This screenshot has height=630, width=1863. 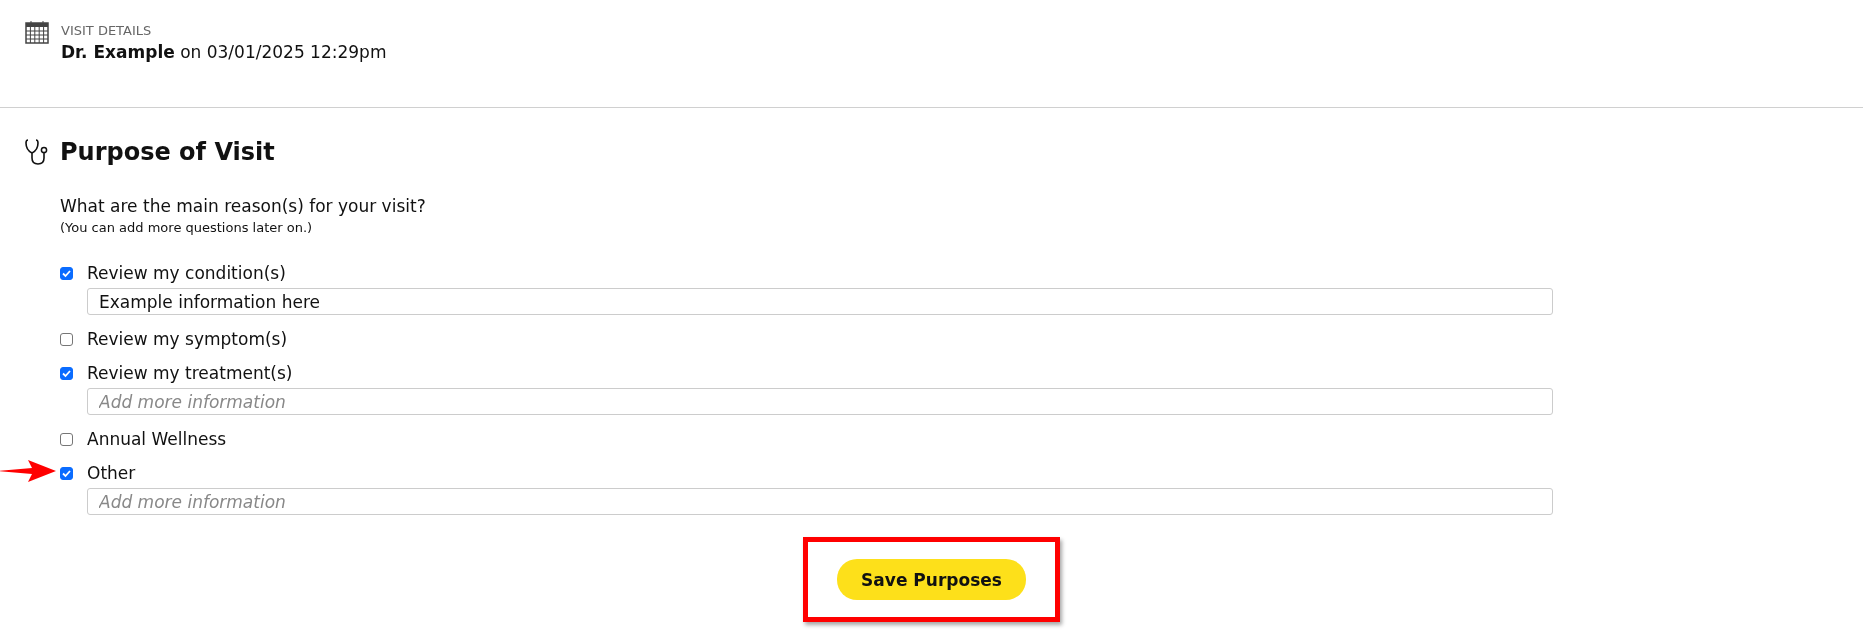 What do you see at coordinates (962, 473) in the screenshot?
I see `checkbox-label: Other` at bounding box center [962, 473].